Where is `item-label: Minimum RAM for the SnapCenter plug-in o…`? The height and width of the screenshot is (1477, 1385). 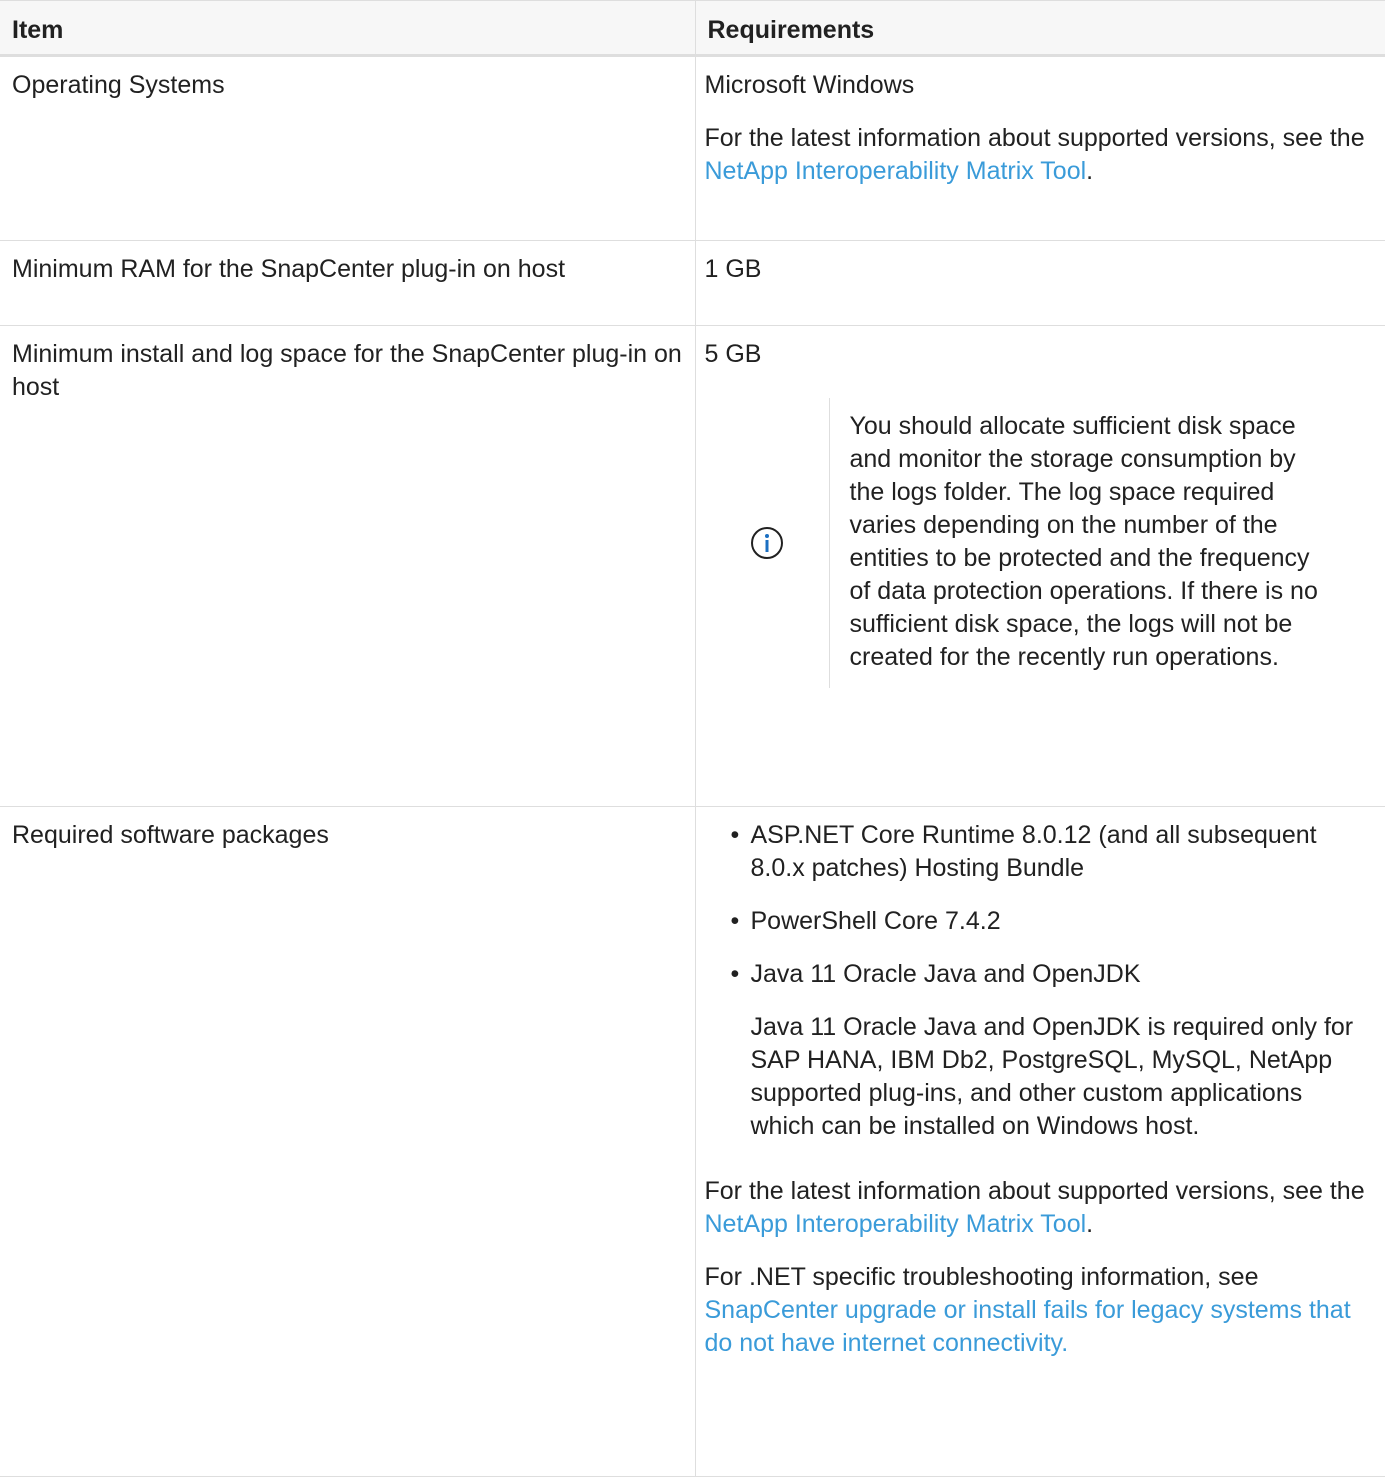
item-label: Minimum RAM for the SnapCenter plug-in o… is located at coordinates (289, 269).